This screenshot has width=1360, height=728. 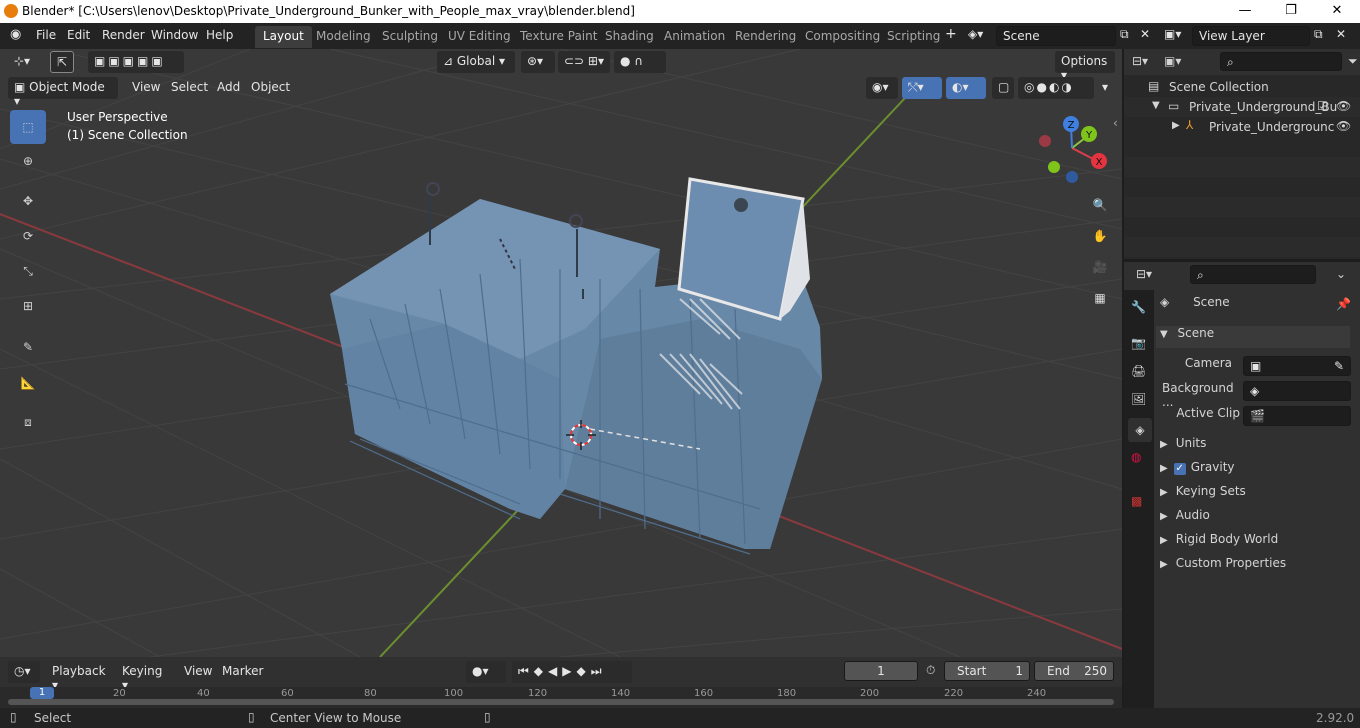 What do you see at coordinates (1172, 34) in the screenshot?
I see `view-layer-selector-icon: ▣▾` at bounding box center [1172, 34].